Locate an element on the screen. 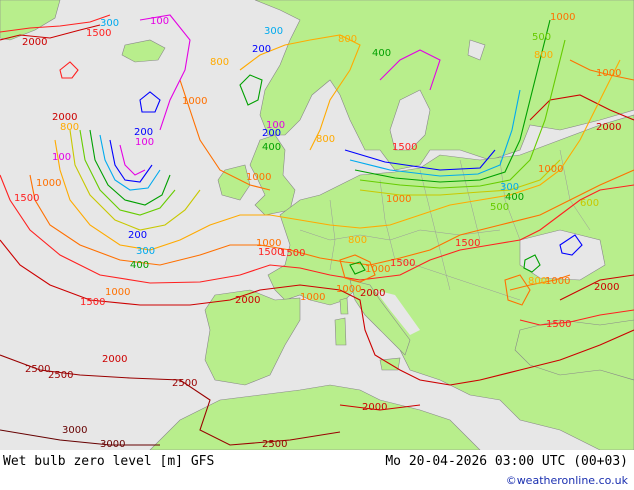 The height and width of the screenshot is (490, 634). land-sardinia is located at coordinates (340, 331).